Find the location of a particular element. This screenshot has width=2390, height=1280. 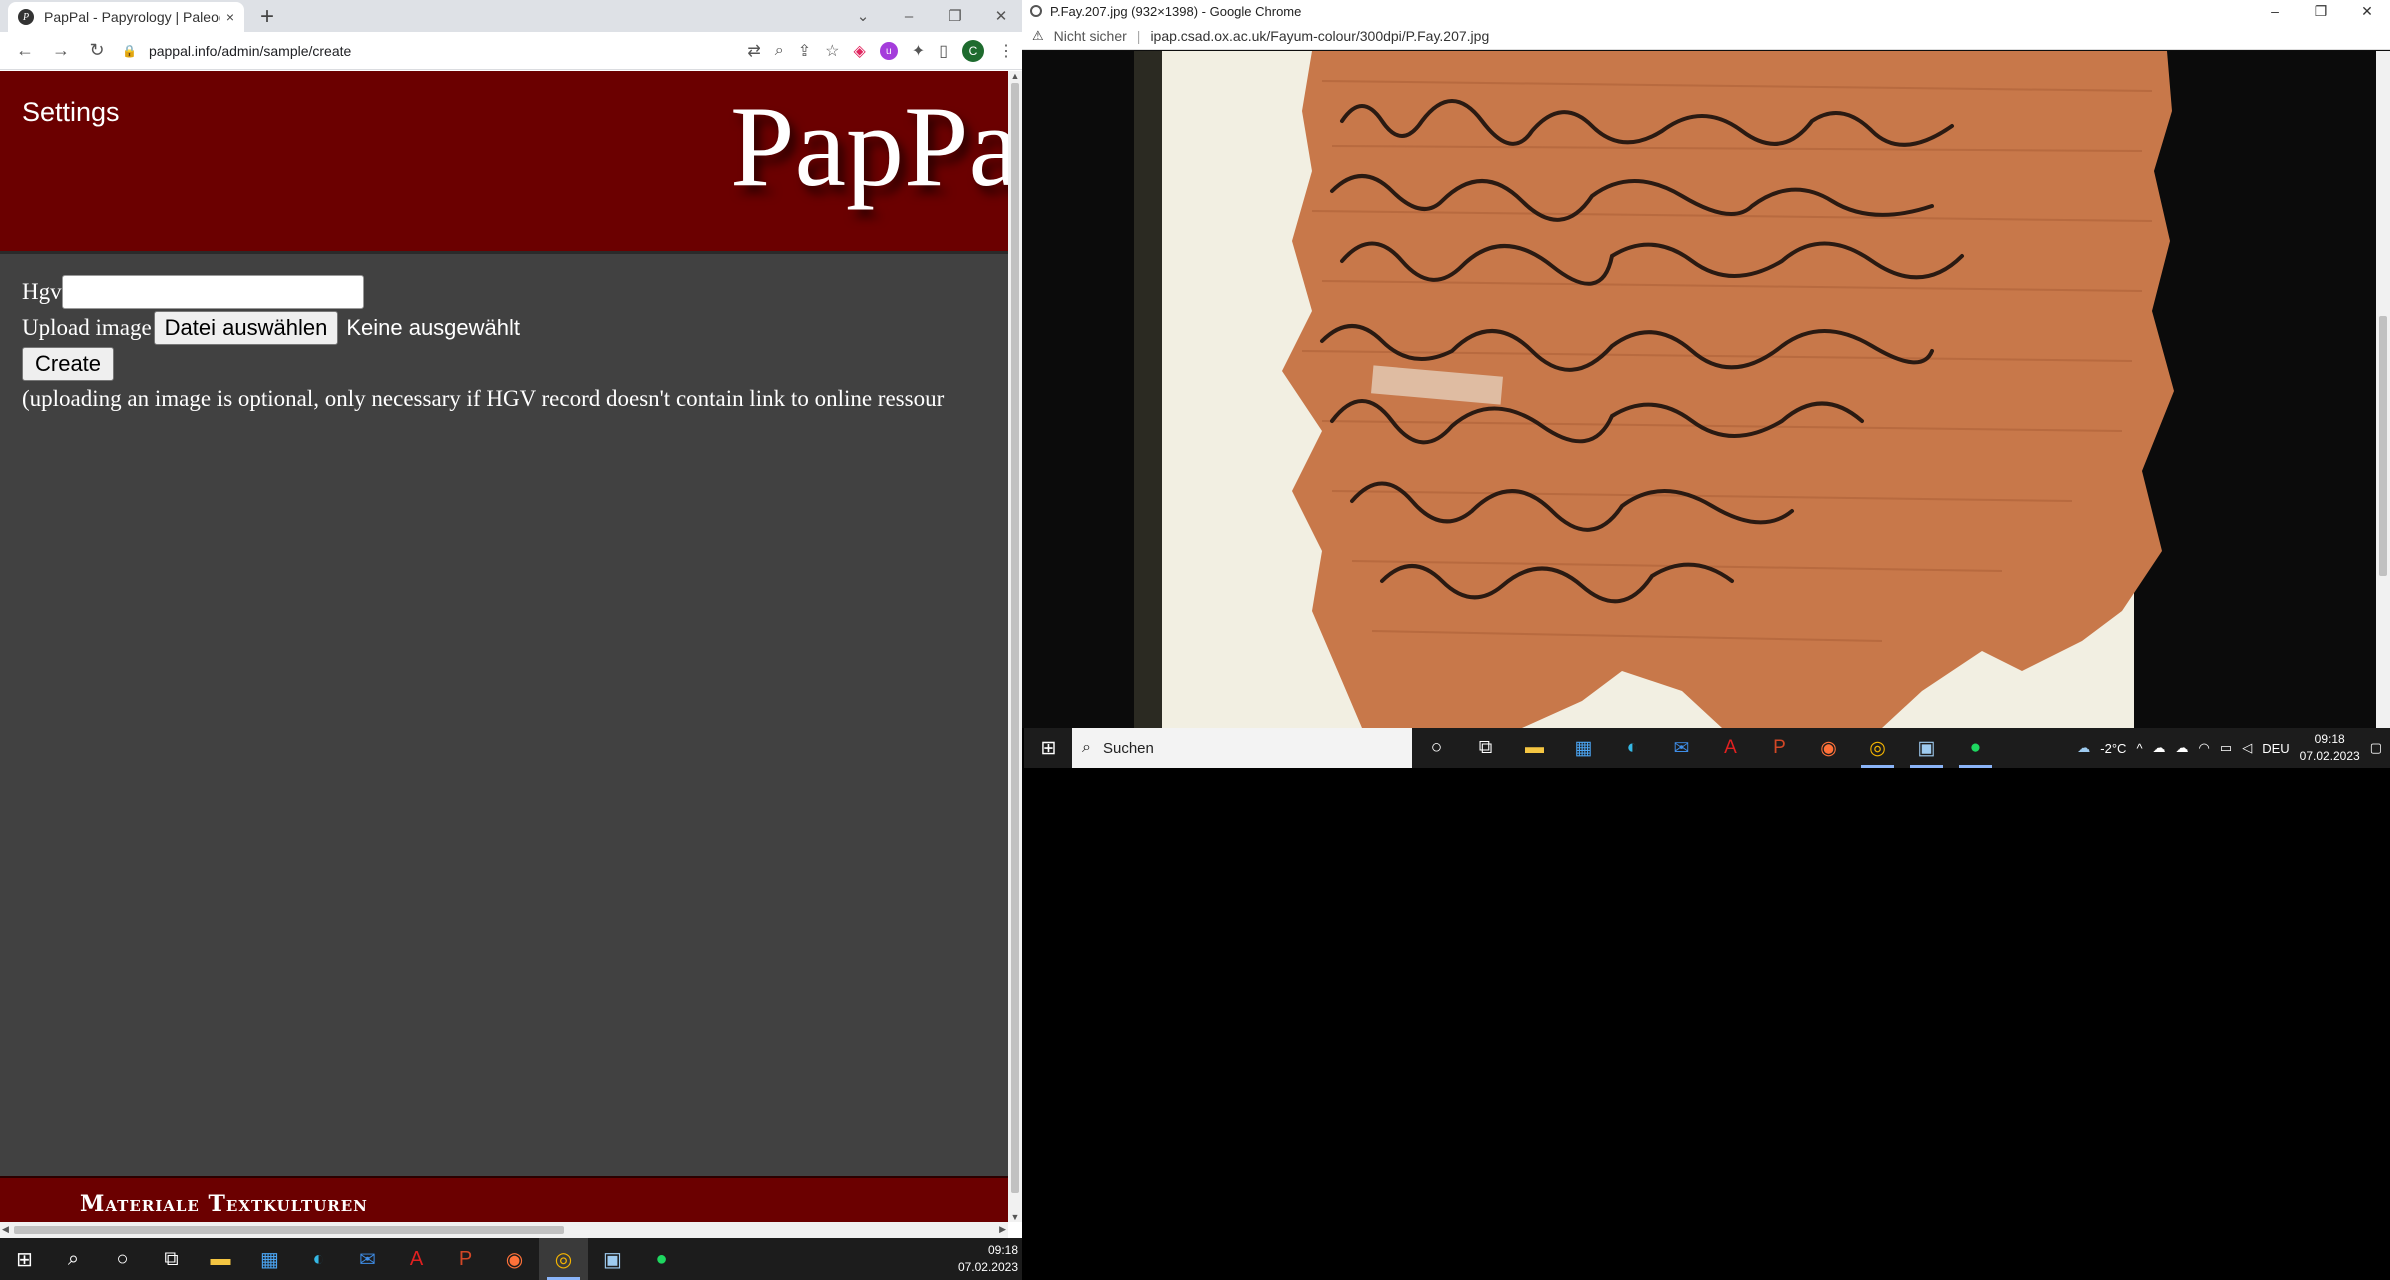

translate-icon: ⇄ is located at coordinates (753, 51).